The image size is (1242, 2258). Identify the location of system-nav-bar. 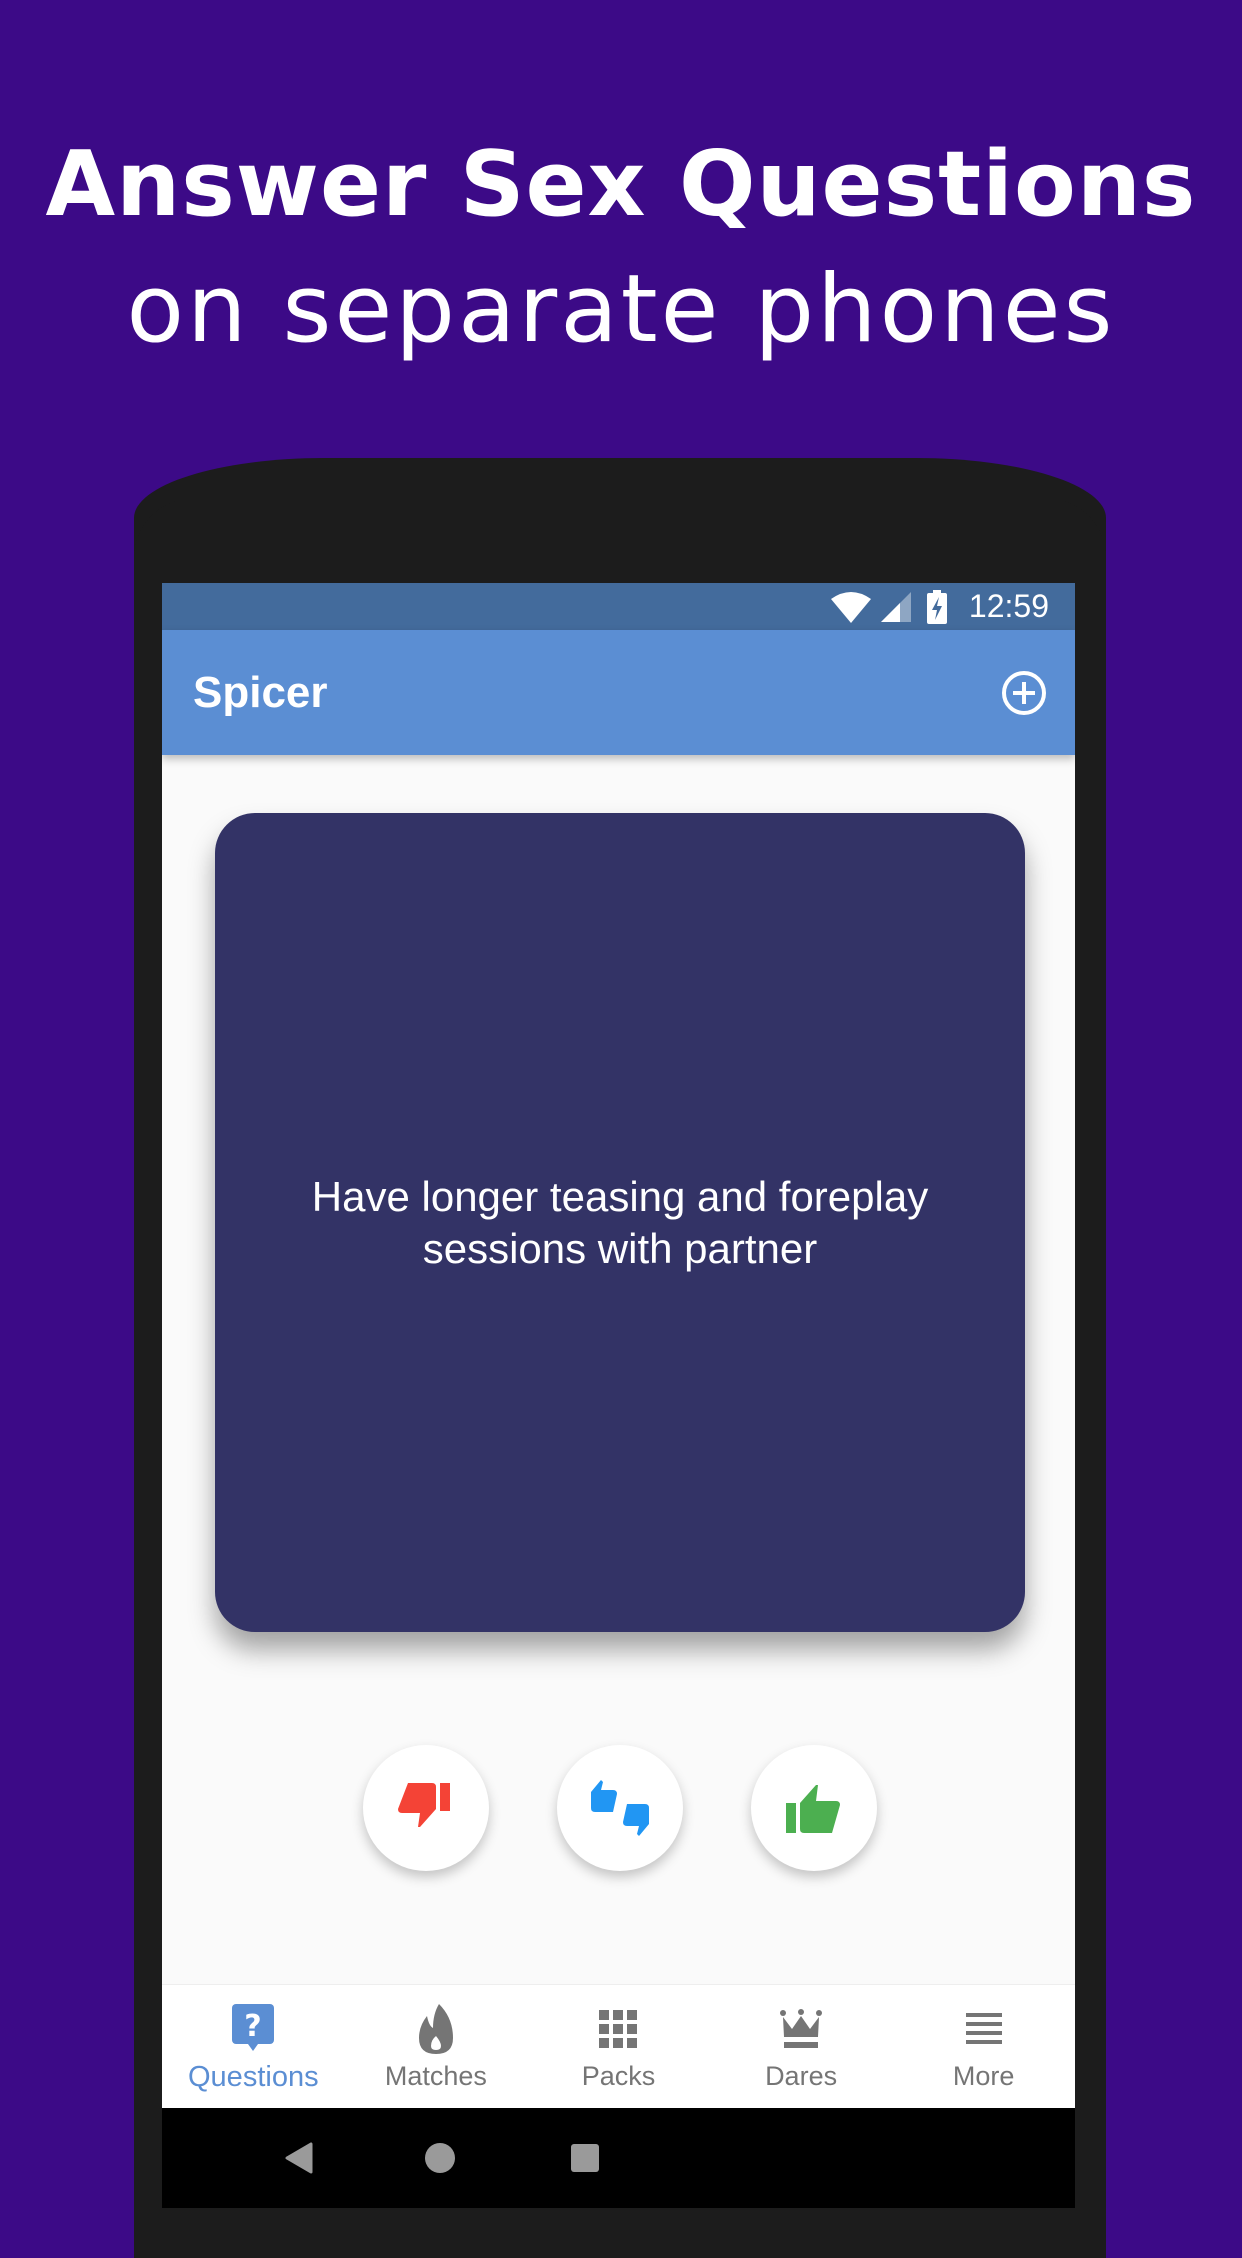
(618, 2158).